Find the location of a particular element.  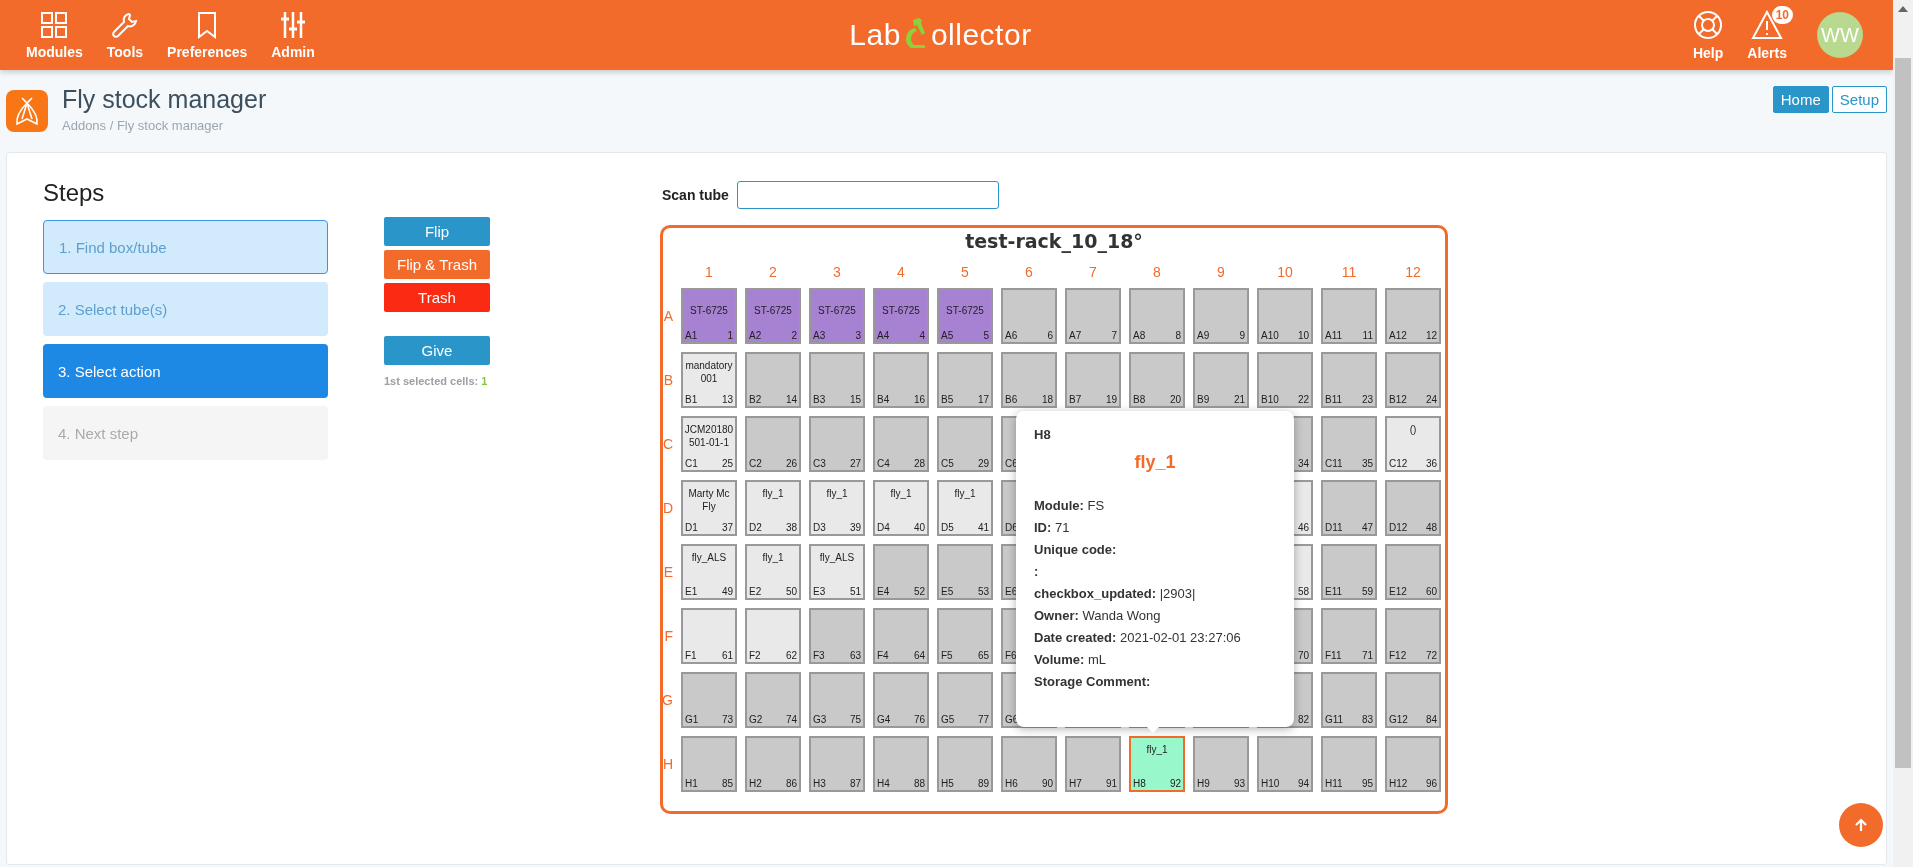

rack-slot: C3 27 is located at coordinates (837, 444).